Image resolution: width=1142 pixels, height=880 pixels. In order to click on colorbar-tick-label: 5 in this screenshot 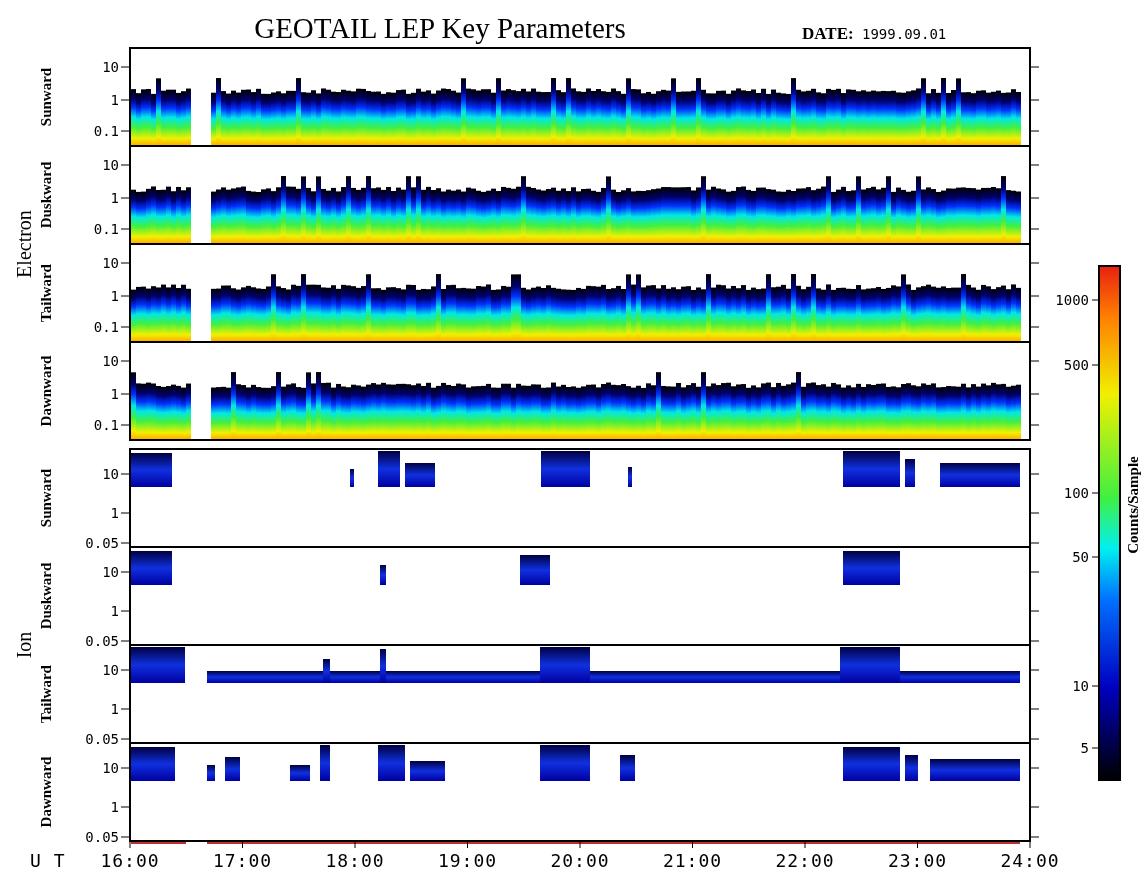, I will do `click(1084, 748)`.